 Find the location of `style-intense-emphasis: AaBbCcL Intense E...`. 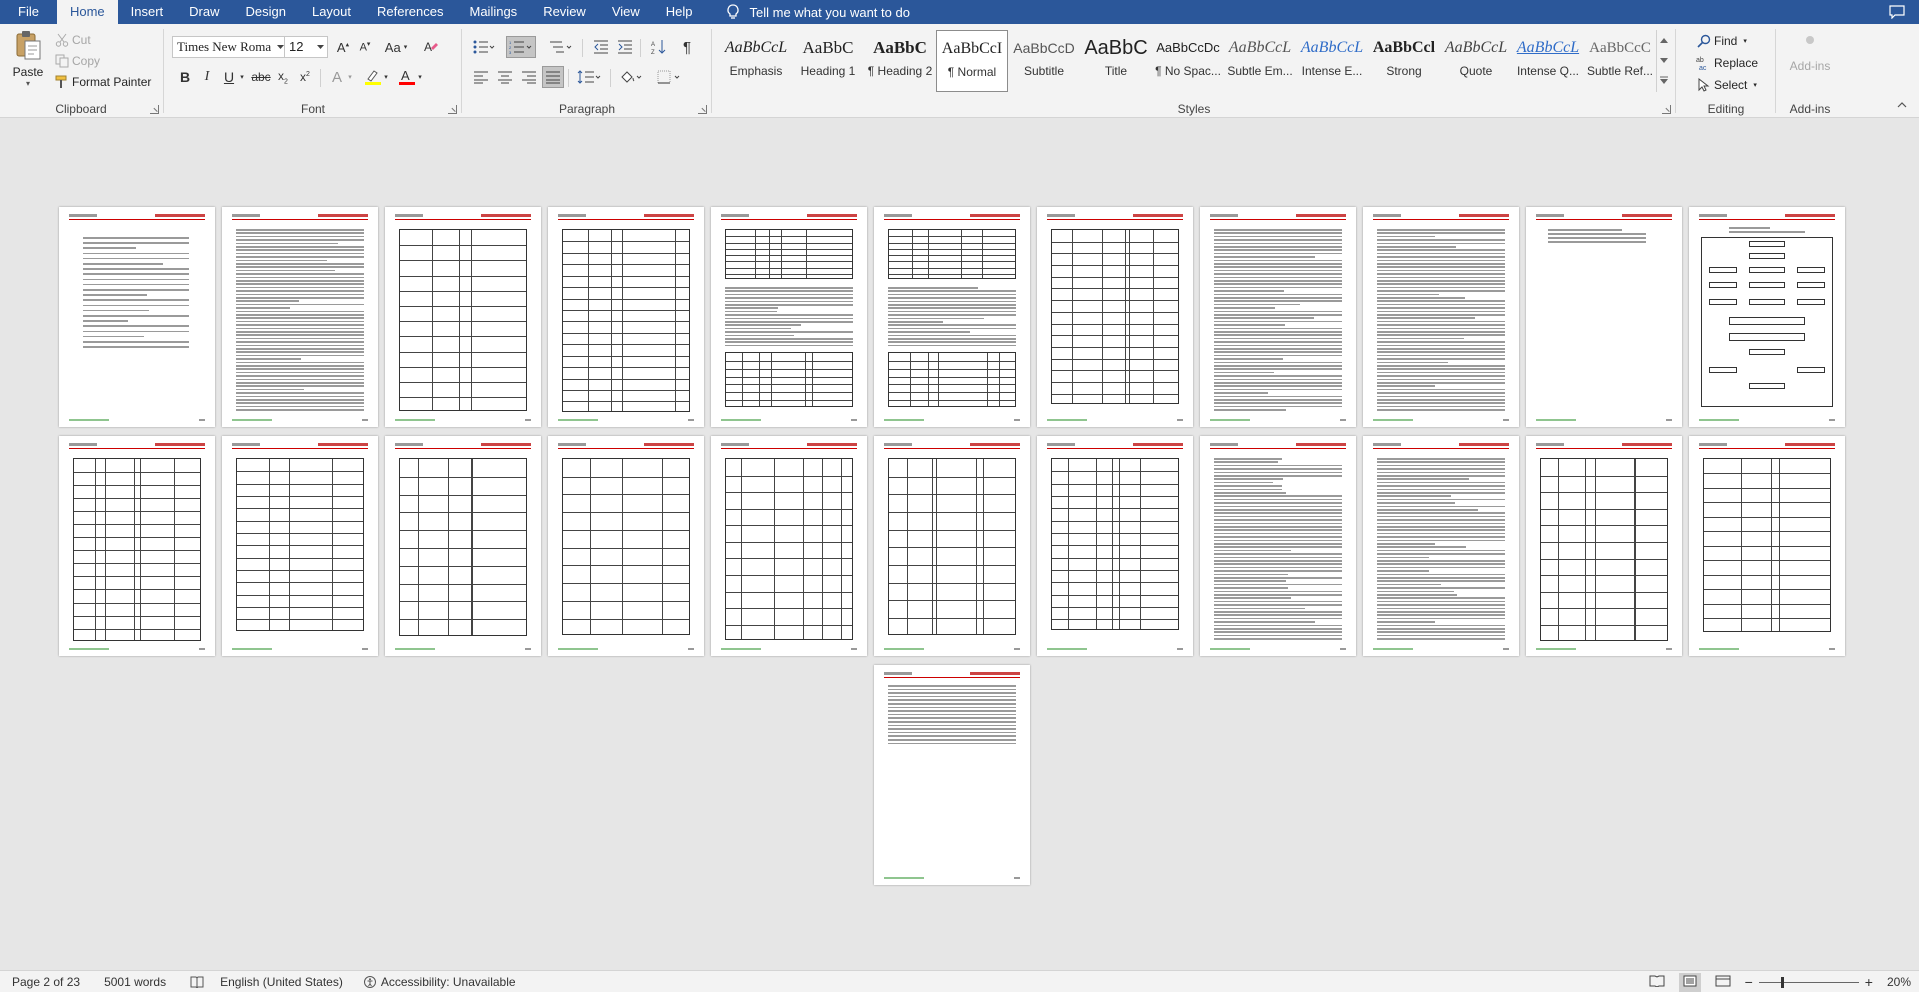

style-intense-emphasis: AaBbCcL Intense E... is located at coordinates (1332, 61).